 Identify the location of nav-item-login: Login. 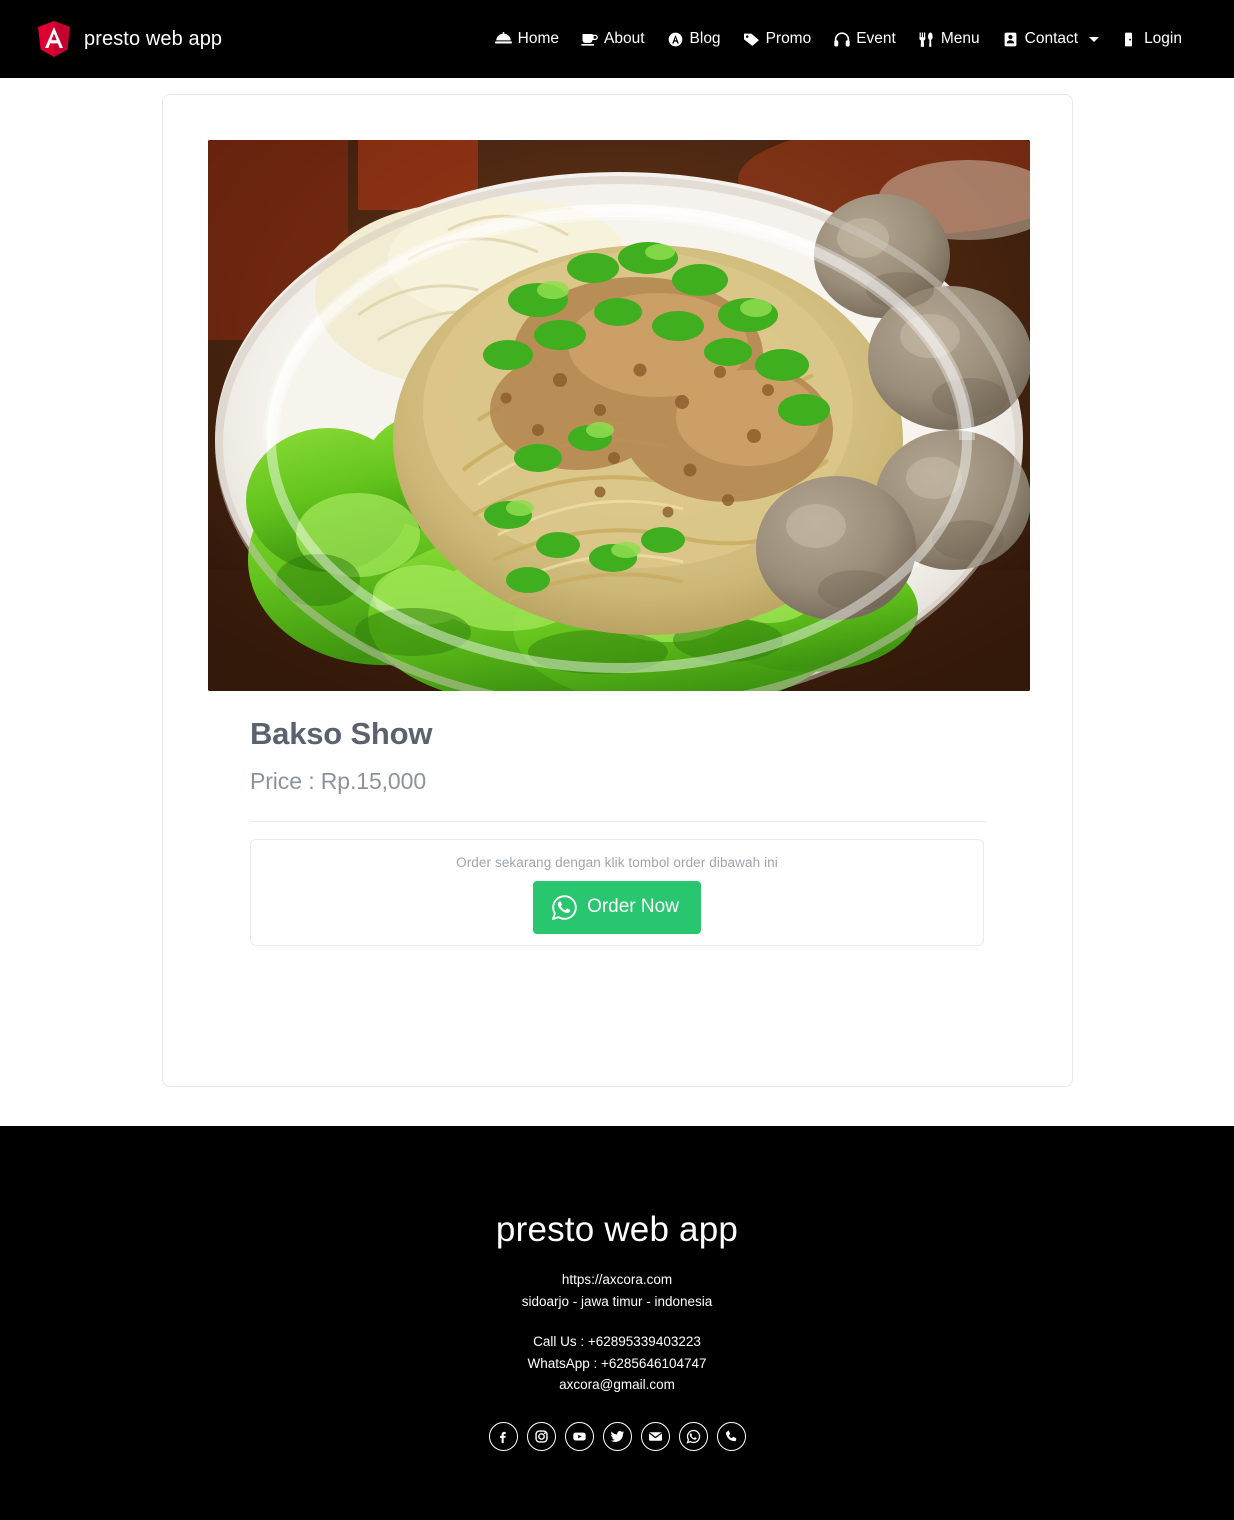
(1151, 39).